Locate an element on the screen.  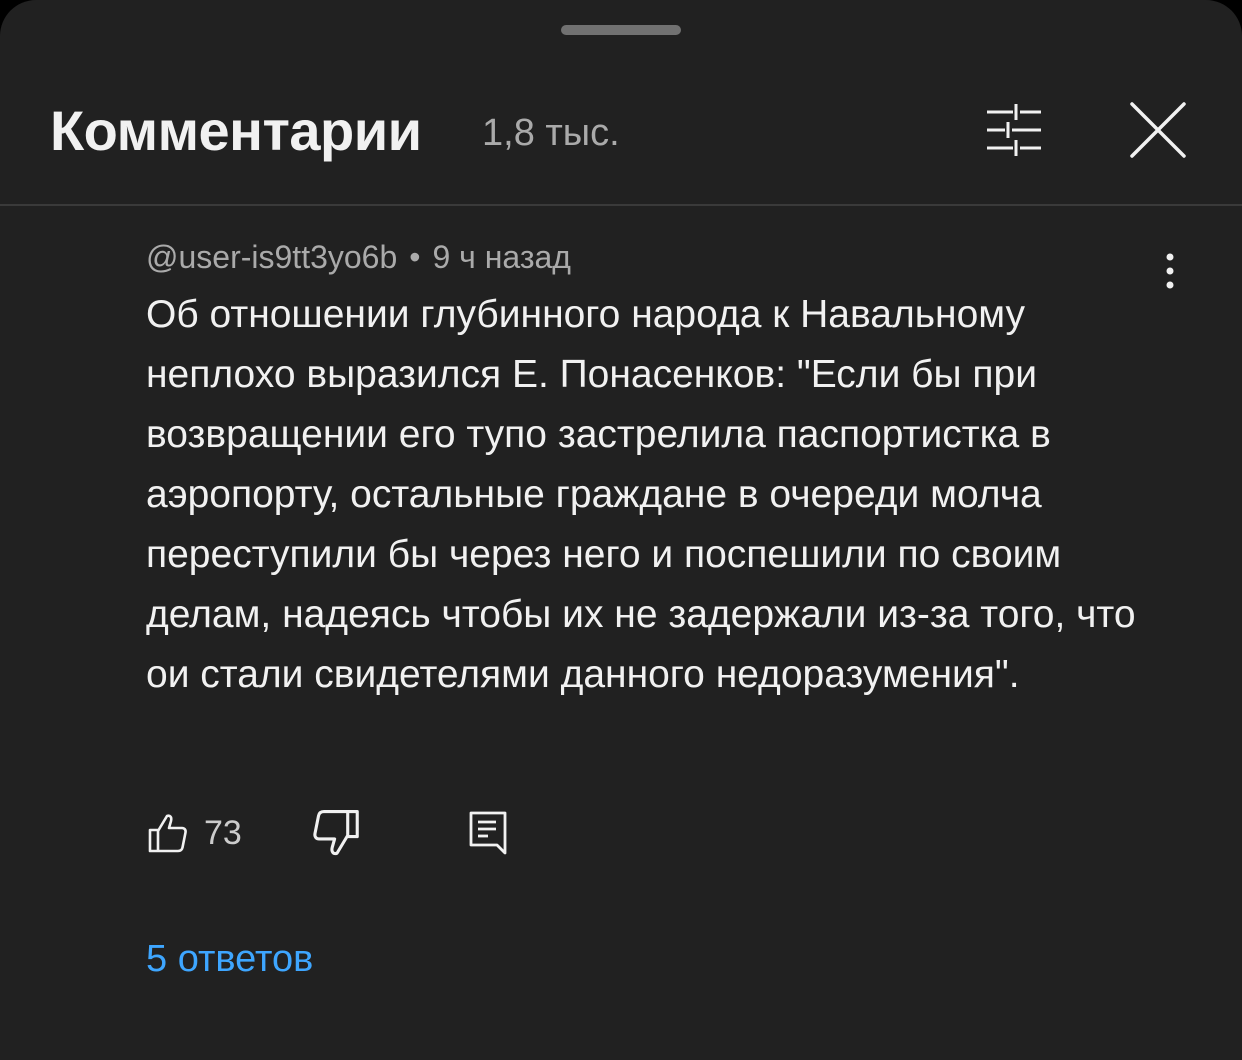
comment-meta: @user-is9tt3yo6b • 9 ч назад is located at coordinates (358, 257).